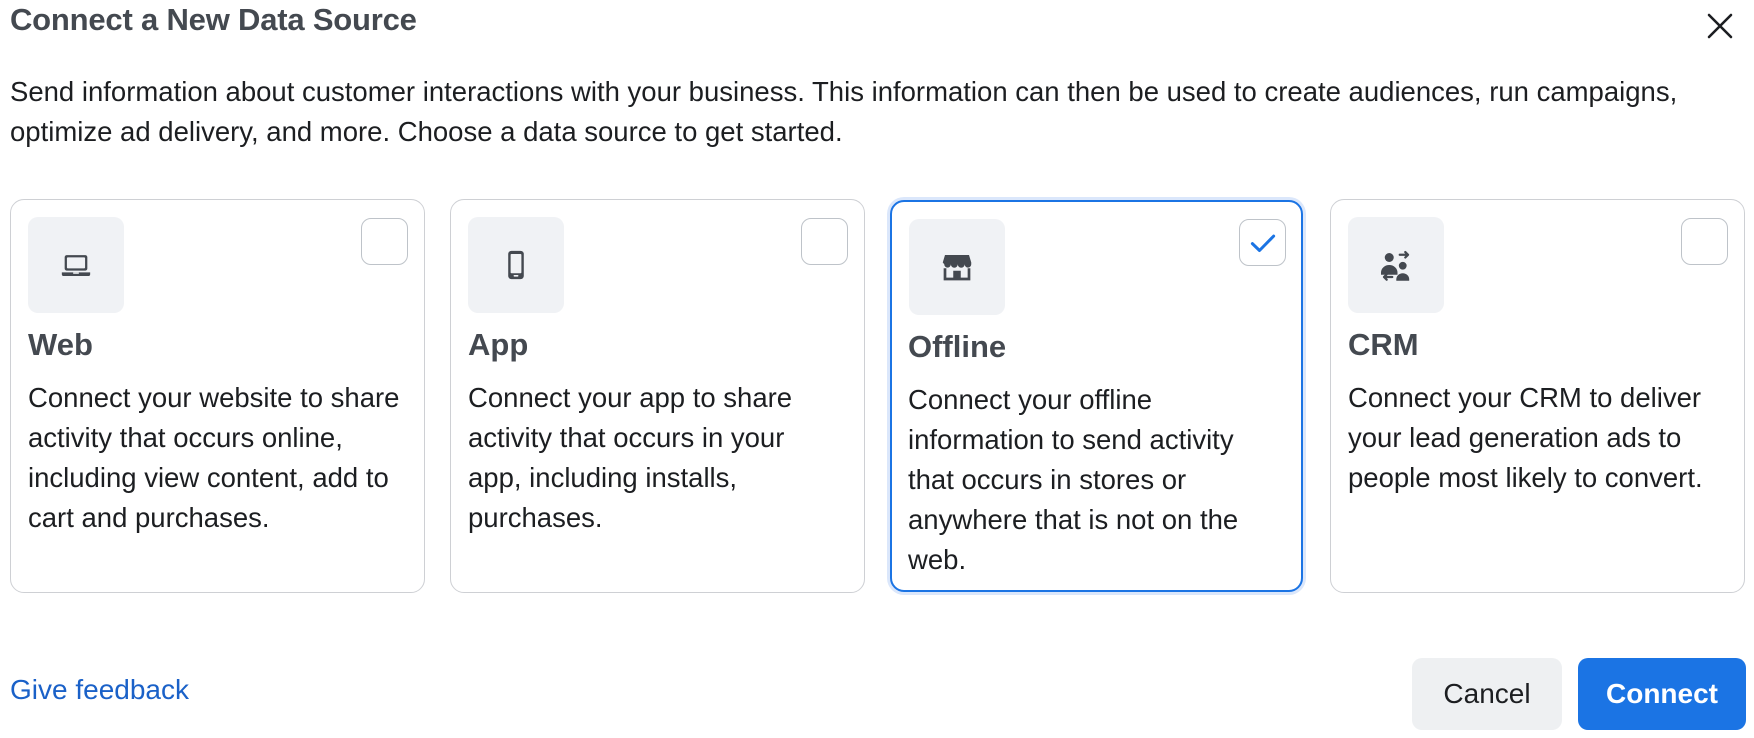 The width and height of the screenshot is (1754, 738). I want to click on source-title: App, so click(498, 344).